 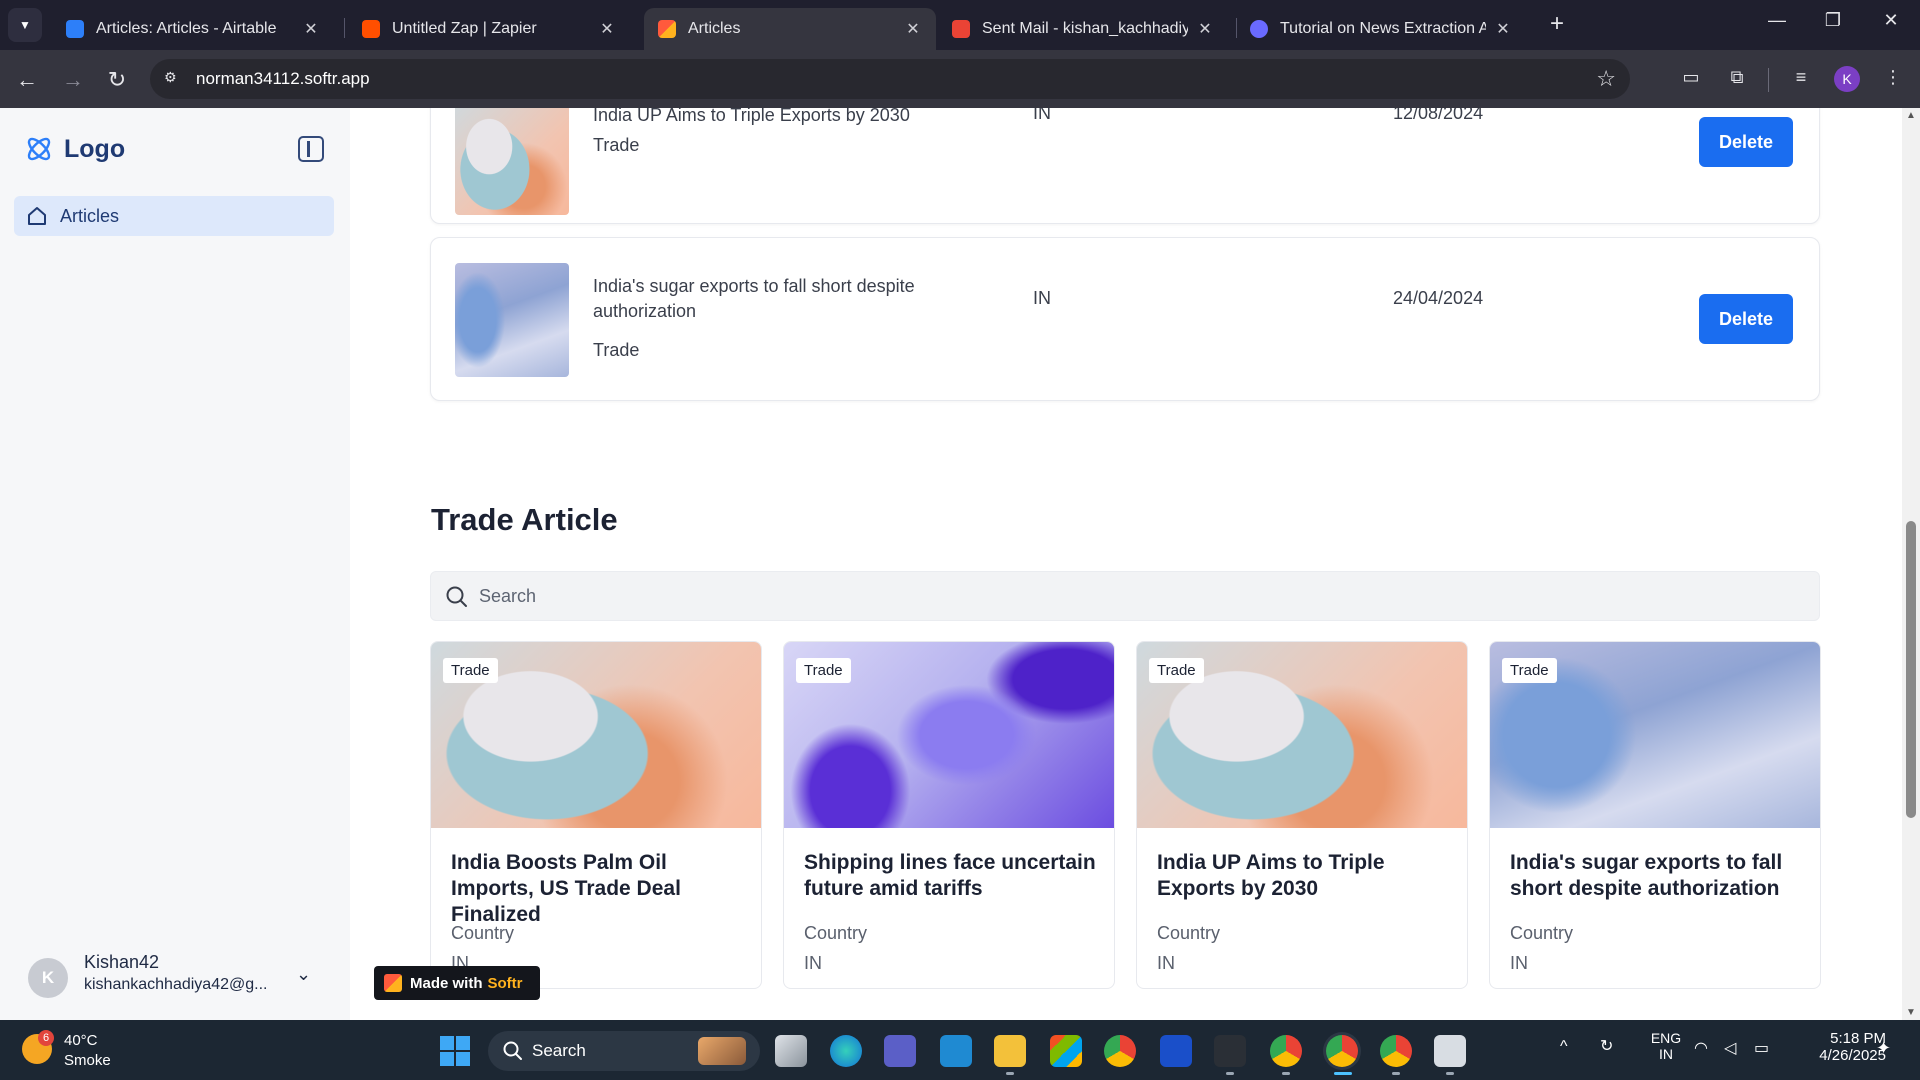 I want to click on chevron-down-icon: ⌄, so click(x=303, y=974).